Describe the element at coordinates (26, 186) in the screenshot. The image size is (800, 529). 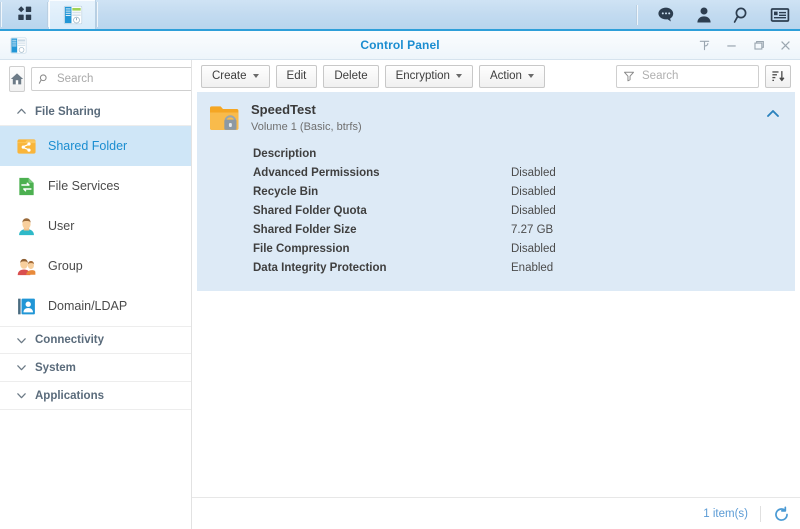
I see `file-services-icon` at that location.